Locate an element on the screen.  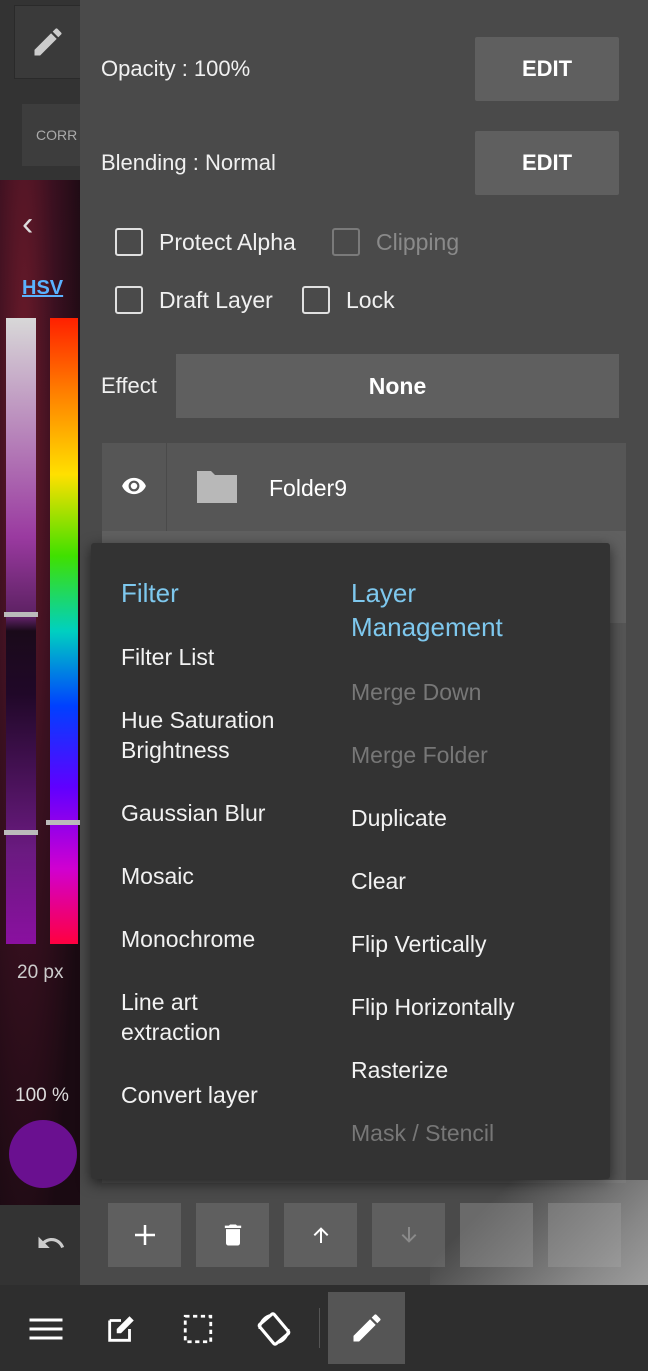
menu-rasterize: Rasterize is located at coordinates (399, 1070).